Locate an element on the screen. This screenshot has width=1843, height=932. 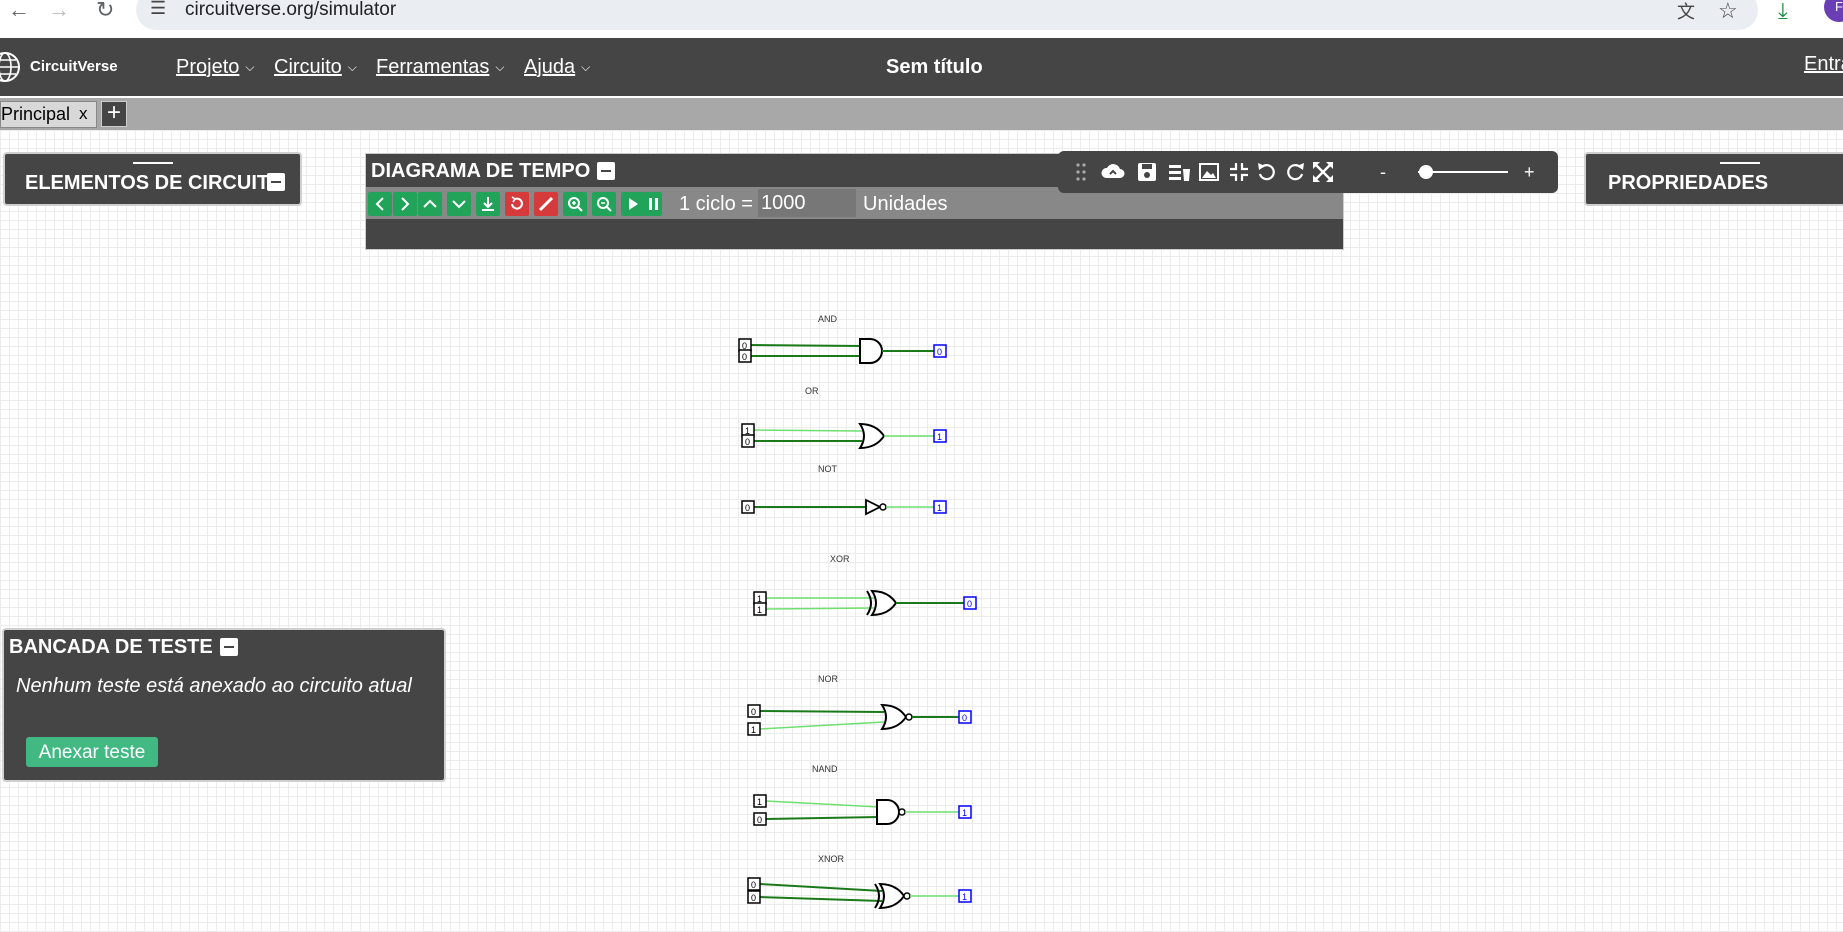
circuit-elements-panel: ELEMENTOS DE CIRCUITO is located at coordinates (152, 179).